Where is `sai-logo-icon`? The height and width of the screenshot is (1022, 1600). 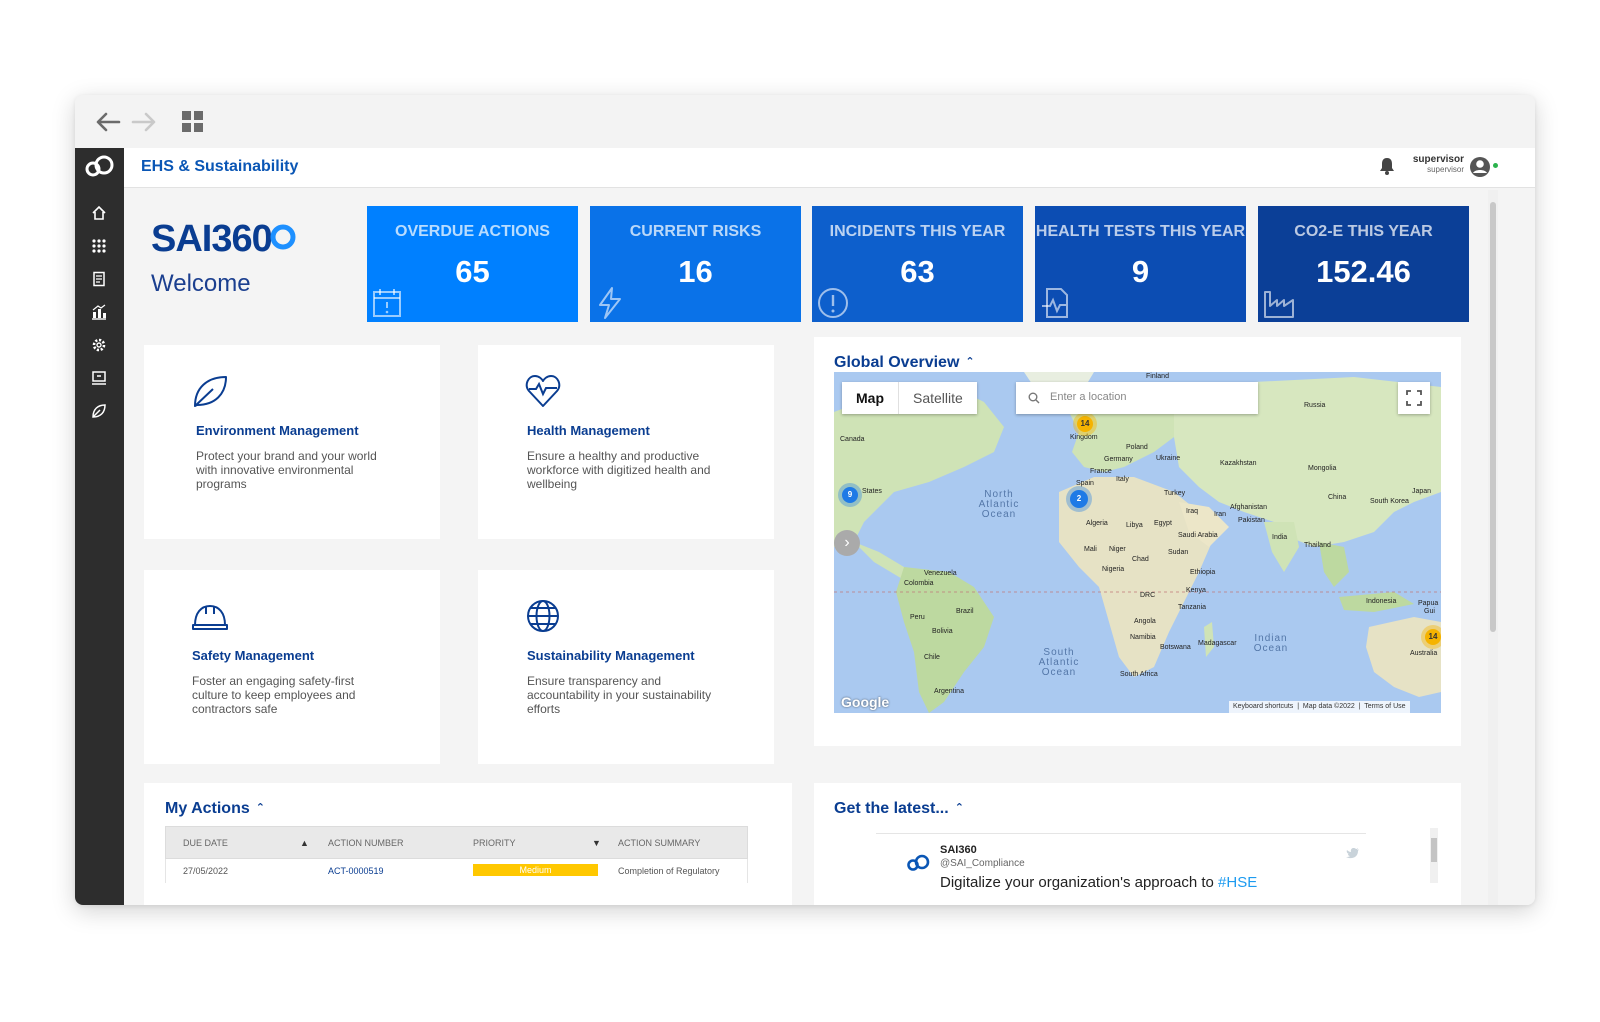
sai-logo-icon is located at coordinates (99, 167).